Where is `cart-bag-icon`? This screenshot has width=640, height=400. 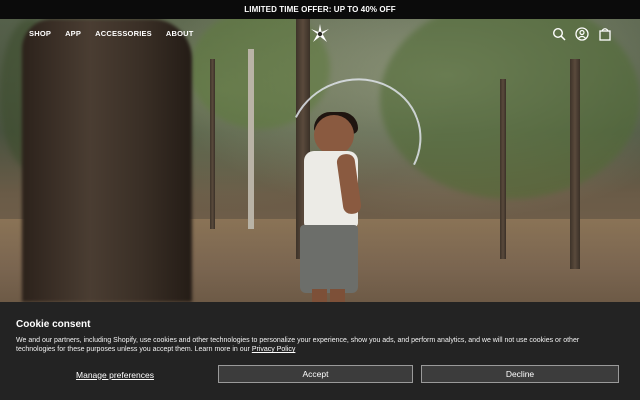 cart-bag-icon is located at coordinates (605, 34).